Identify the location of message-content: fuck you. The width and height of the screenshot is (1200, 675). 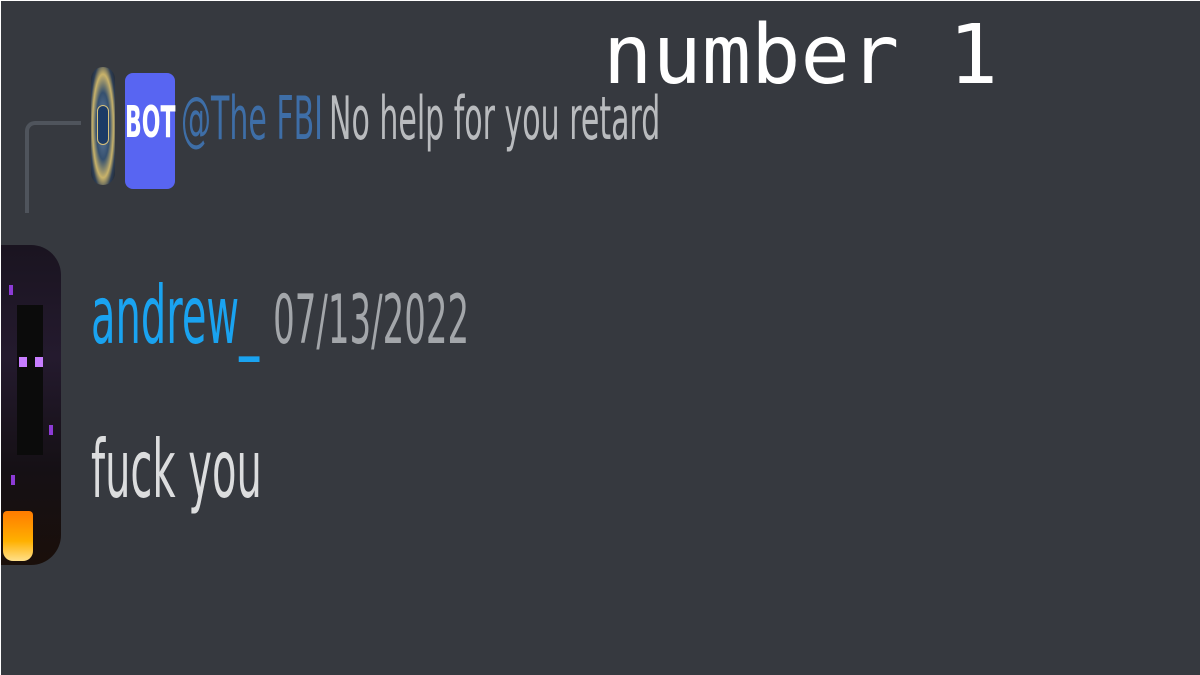
(176, 471).